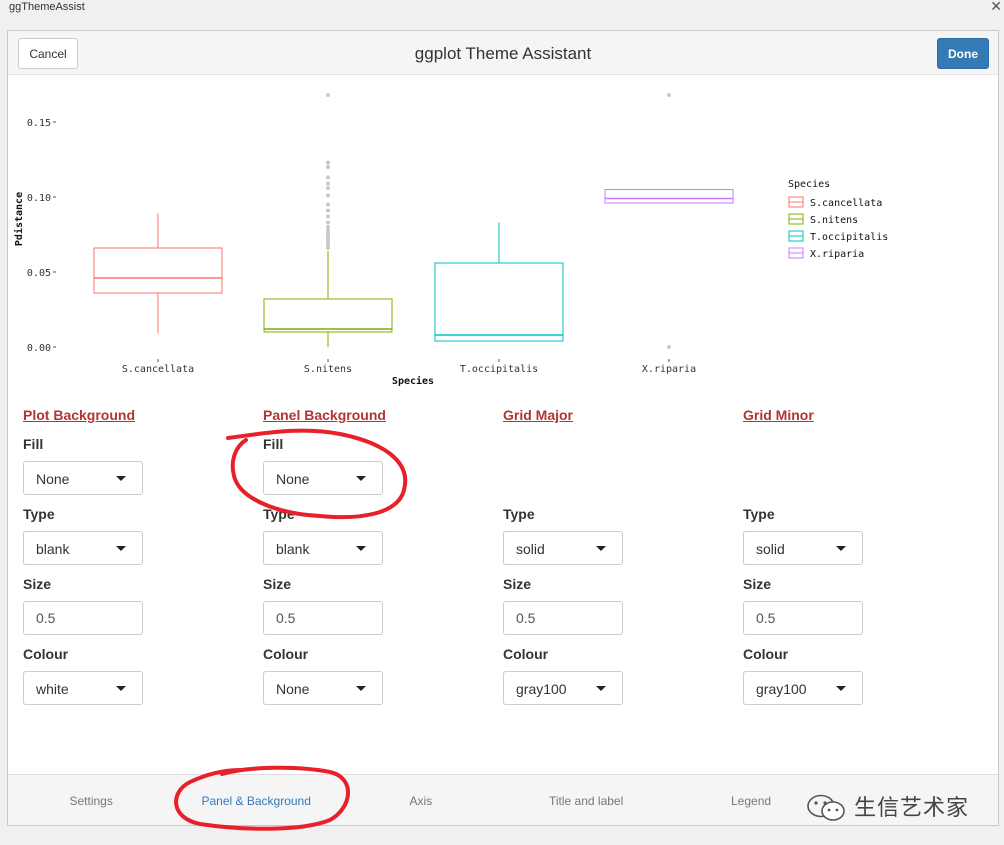  I want to click on y-tick-label: 0.15, so click(39, 123).